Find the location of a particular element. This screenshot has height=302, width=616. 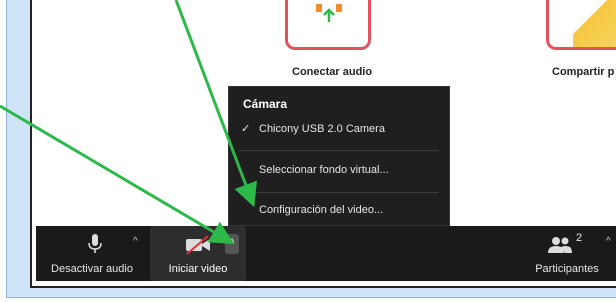

participants-count: 2 is located at coordinates (579, 238).